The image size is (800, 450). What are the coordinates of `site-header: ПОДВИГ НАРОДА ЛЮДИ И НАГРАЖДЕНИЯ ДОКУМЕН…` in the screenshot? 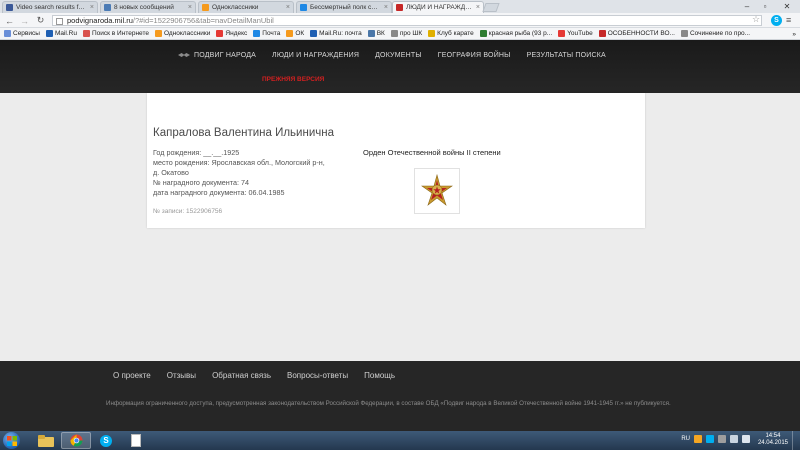 It's located at (400, 66).